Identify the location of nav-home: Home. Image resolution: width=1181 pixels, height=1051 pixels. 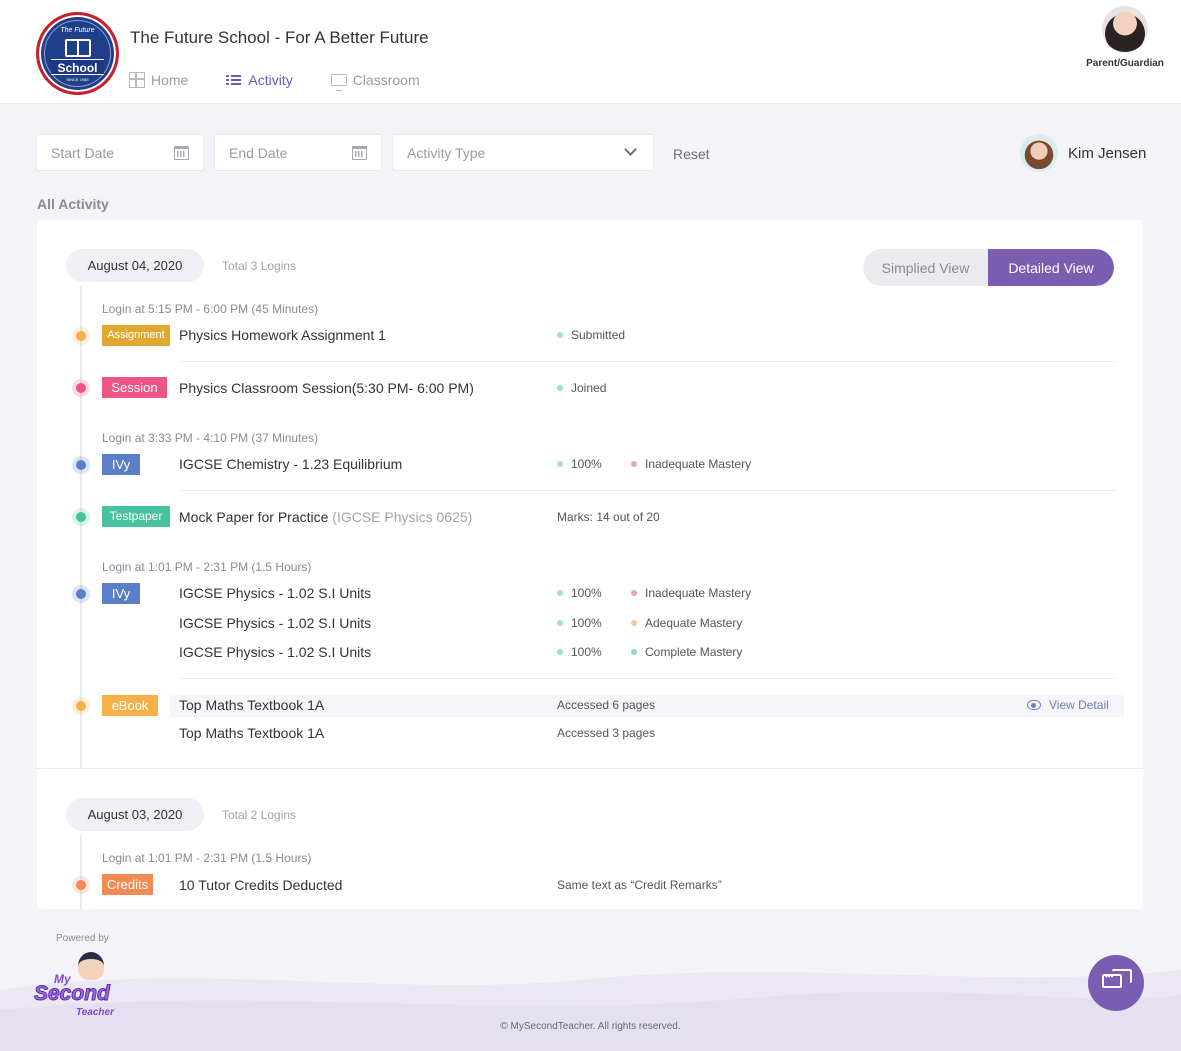
(158, 80).